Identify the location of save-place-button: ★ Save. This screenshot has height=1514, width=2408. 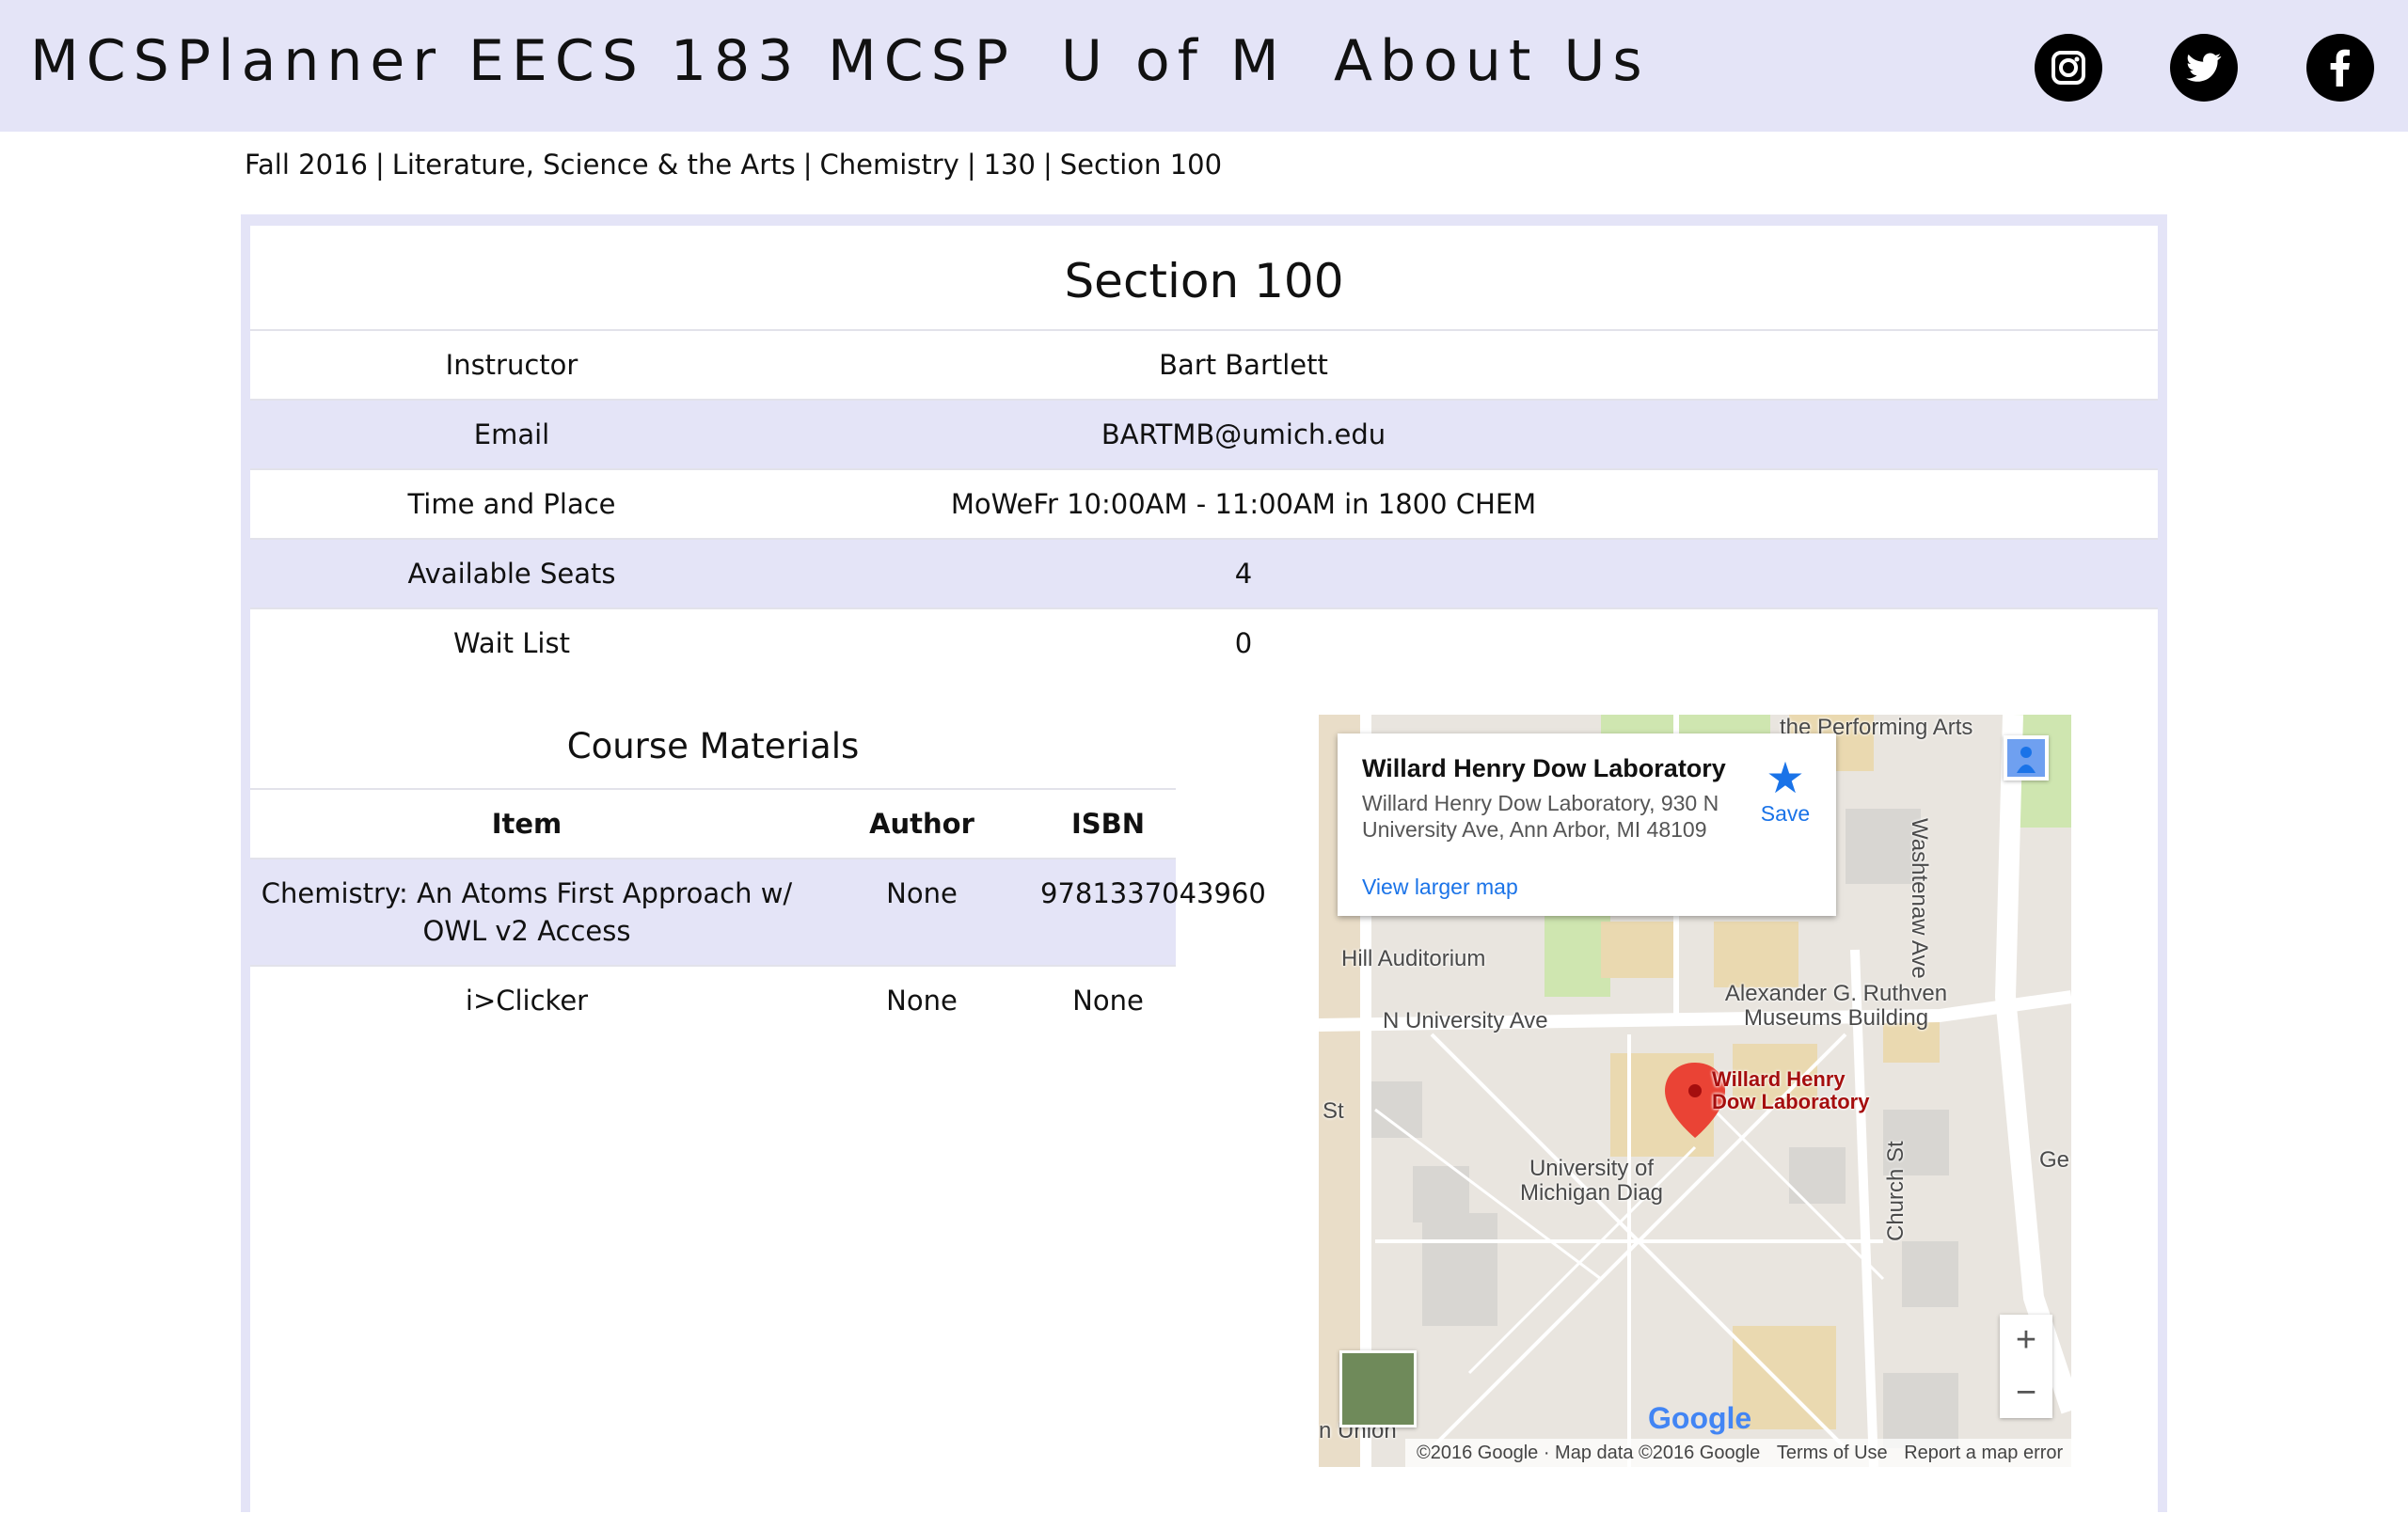
(1785, 791).